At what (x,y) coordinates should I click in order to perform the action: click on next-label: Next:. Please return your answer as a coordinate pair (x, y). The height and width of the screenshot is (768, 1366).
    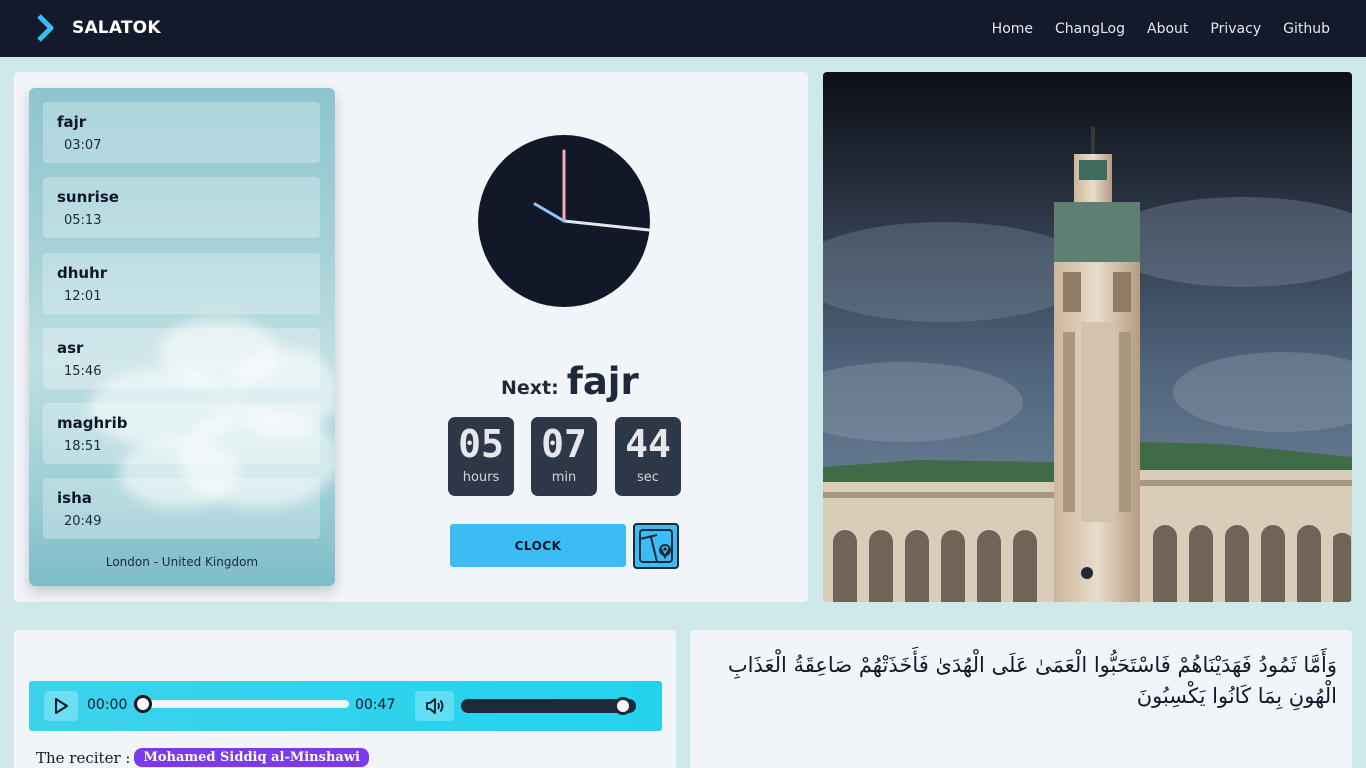
    Looking at the image, I should click on (530, 388).